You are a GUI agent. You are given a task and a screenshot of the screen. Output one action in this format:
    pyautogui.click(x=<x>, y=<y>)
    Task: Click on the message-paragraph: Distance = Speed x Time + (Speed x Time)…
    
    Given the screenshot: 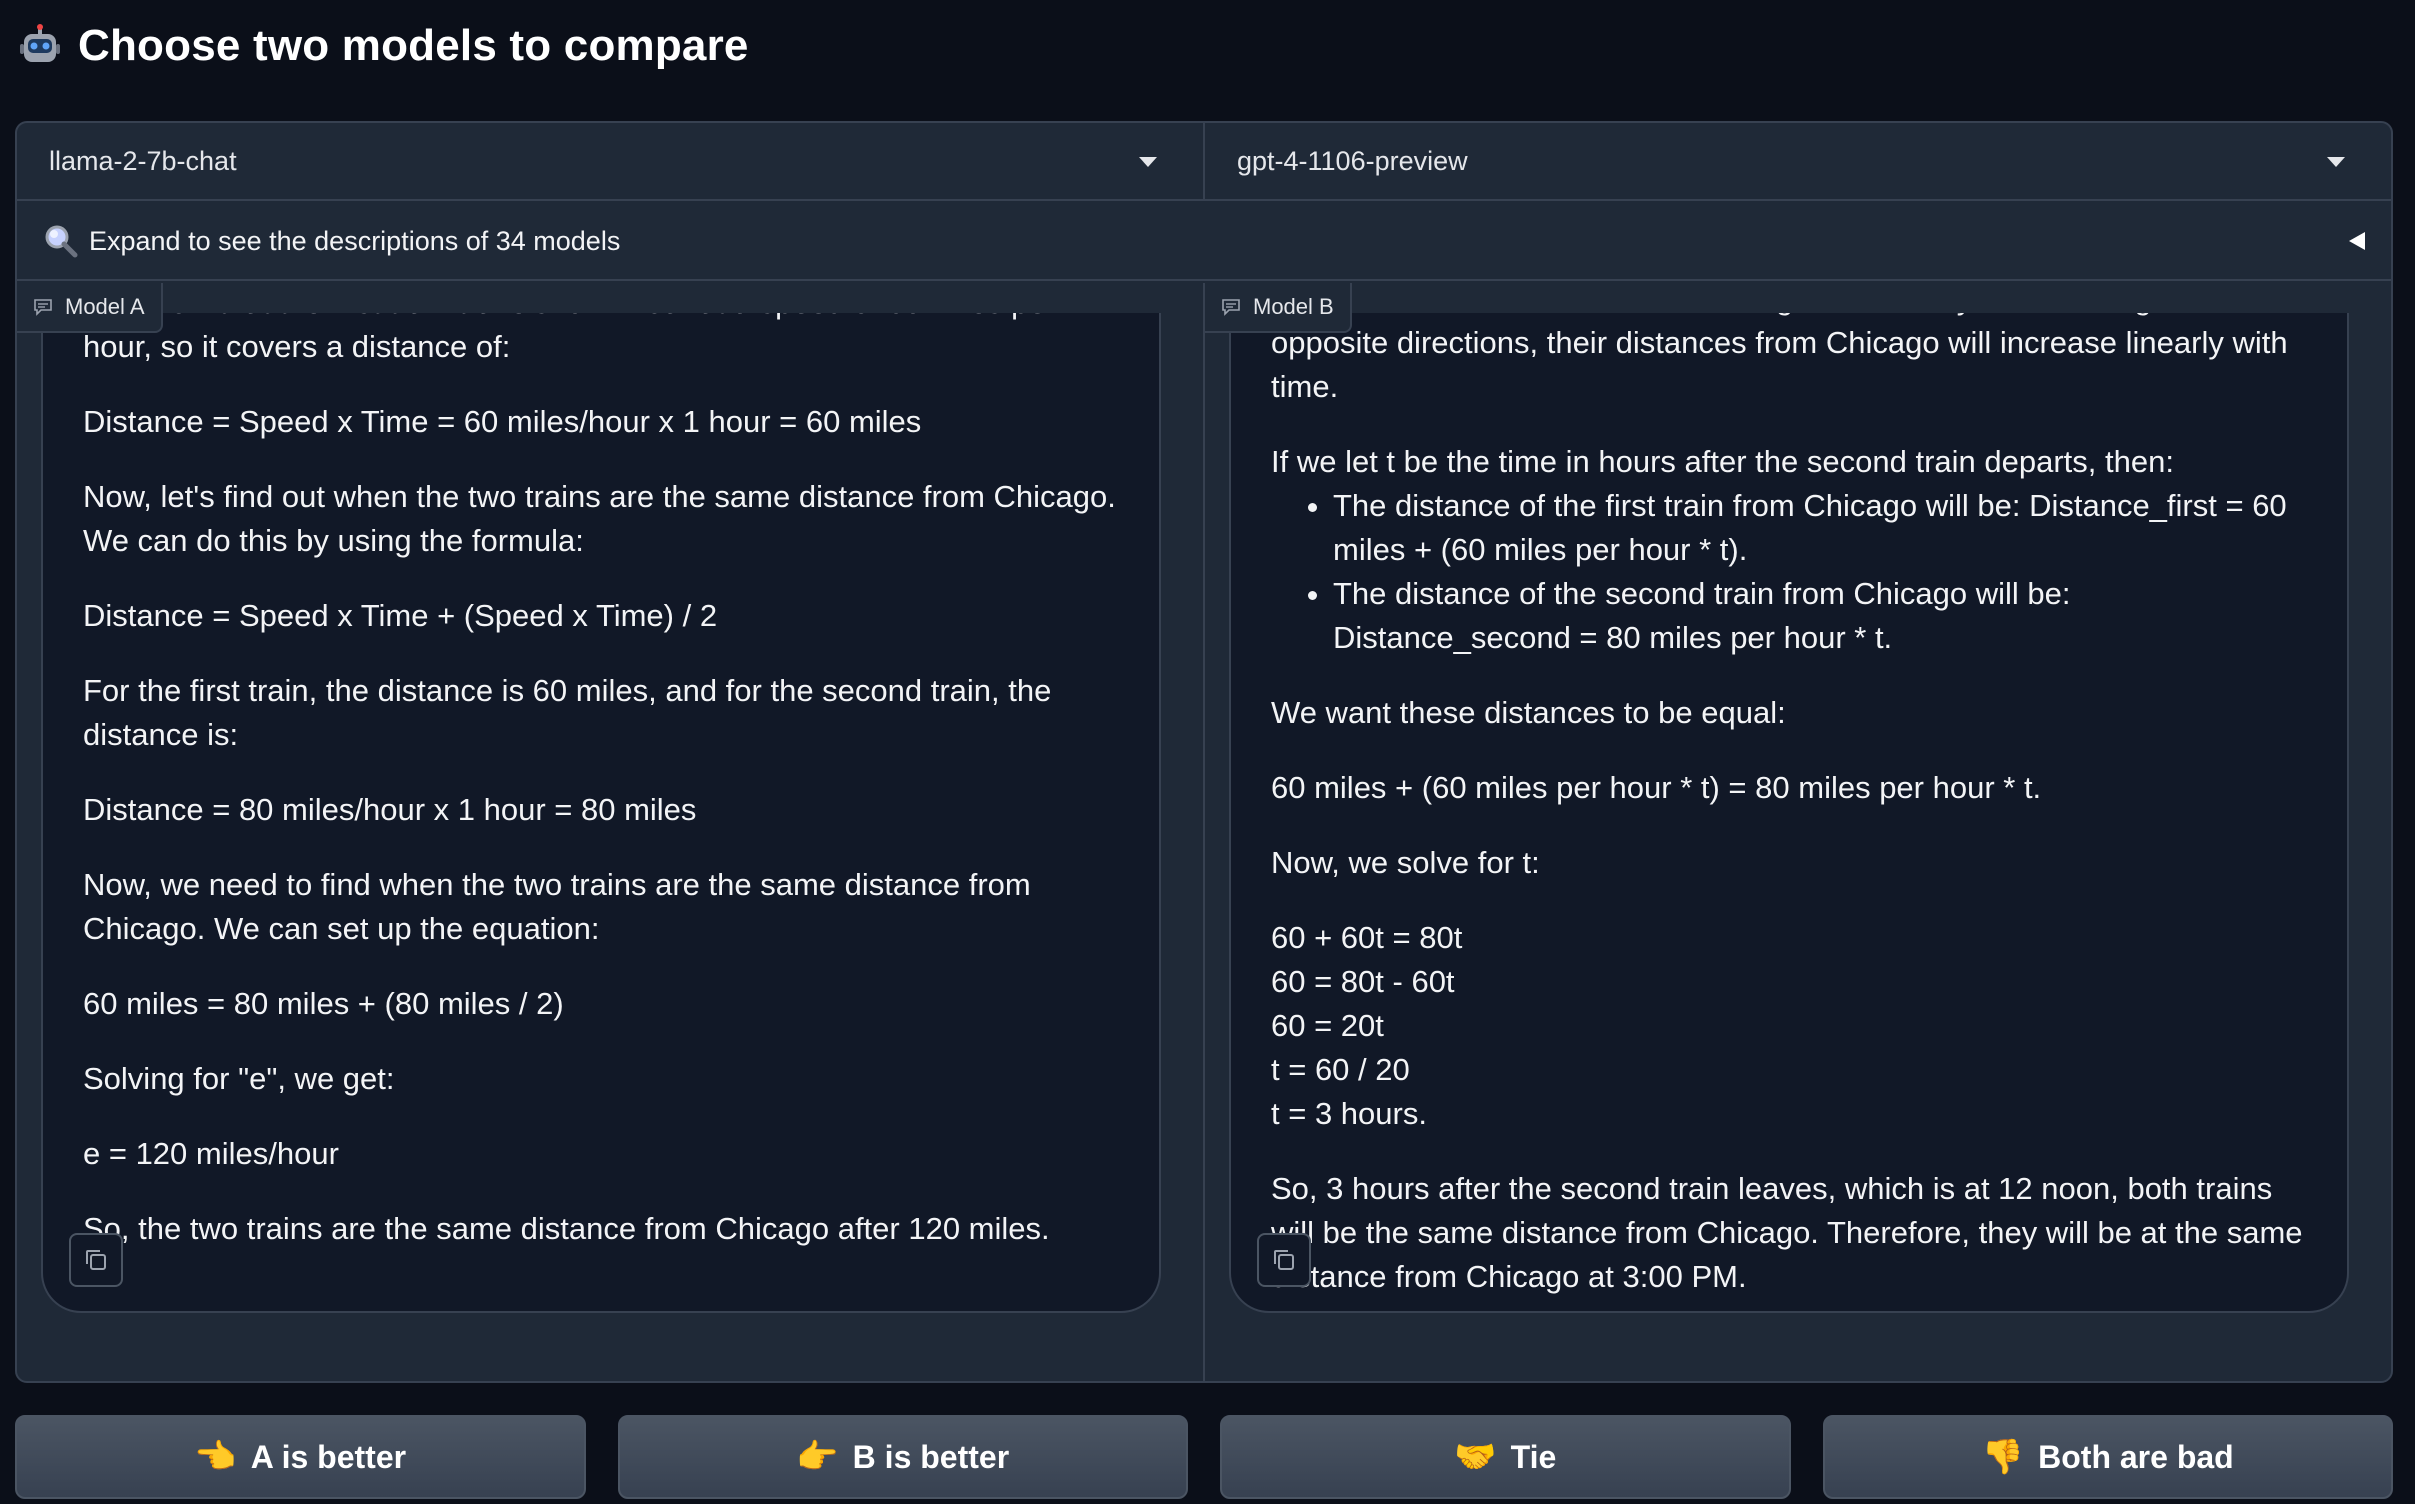 What is the action you would take?
    pyautogui.click(x=400, y=615)
    